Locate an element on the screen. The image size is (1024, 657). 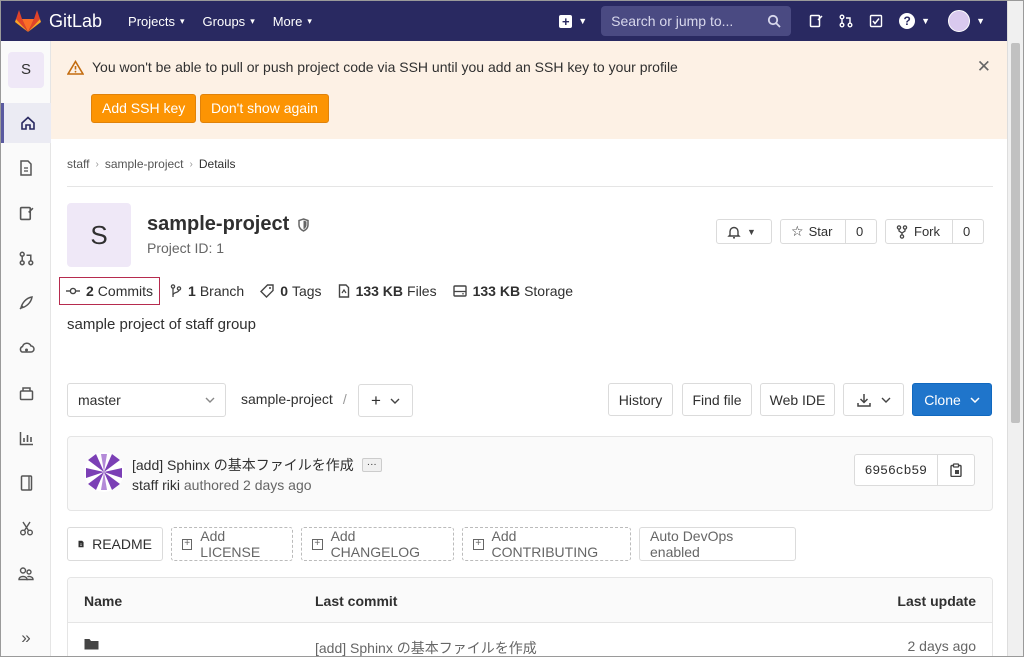
tags-label: Tags is located at coordinates (306, 291).